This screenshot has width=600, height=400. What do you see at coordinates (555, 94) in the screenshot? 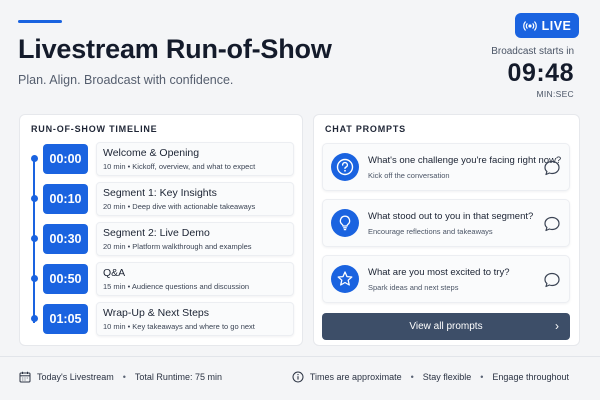
I see `countdown-unit: MIN:SEC` at bounding box center [555, 94].